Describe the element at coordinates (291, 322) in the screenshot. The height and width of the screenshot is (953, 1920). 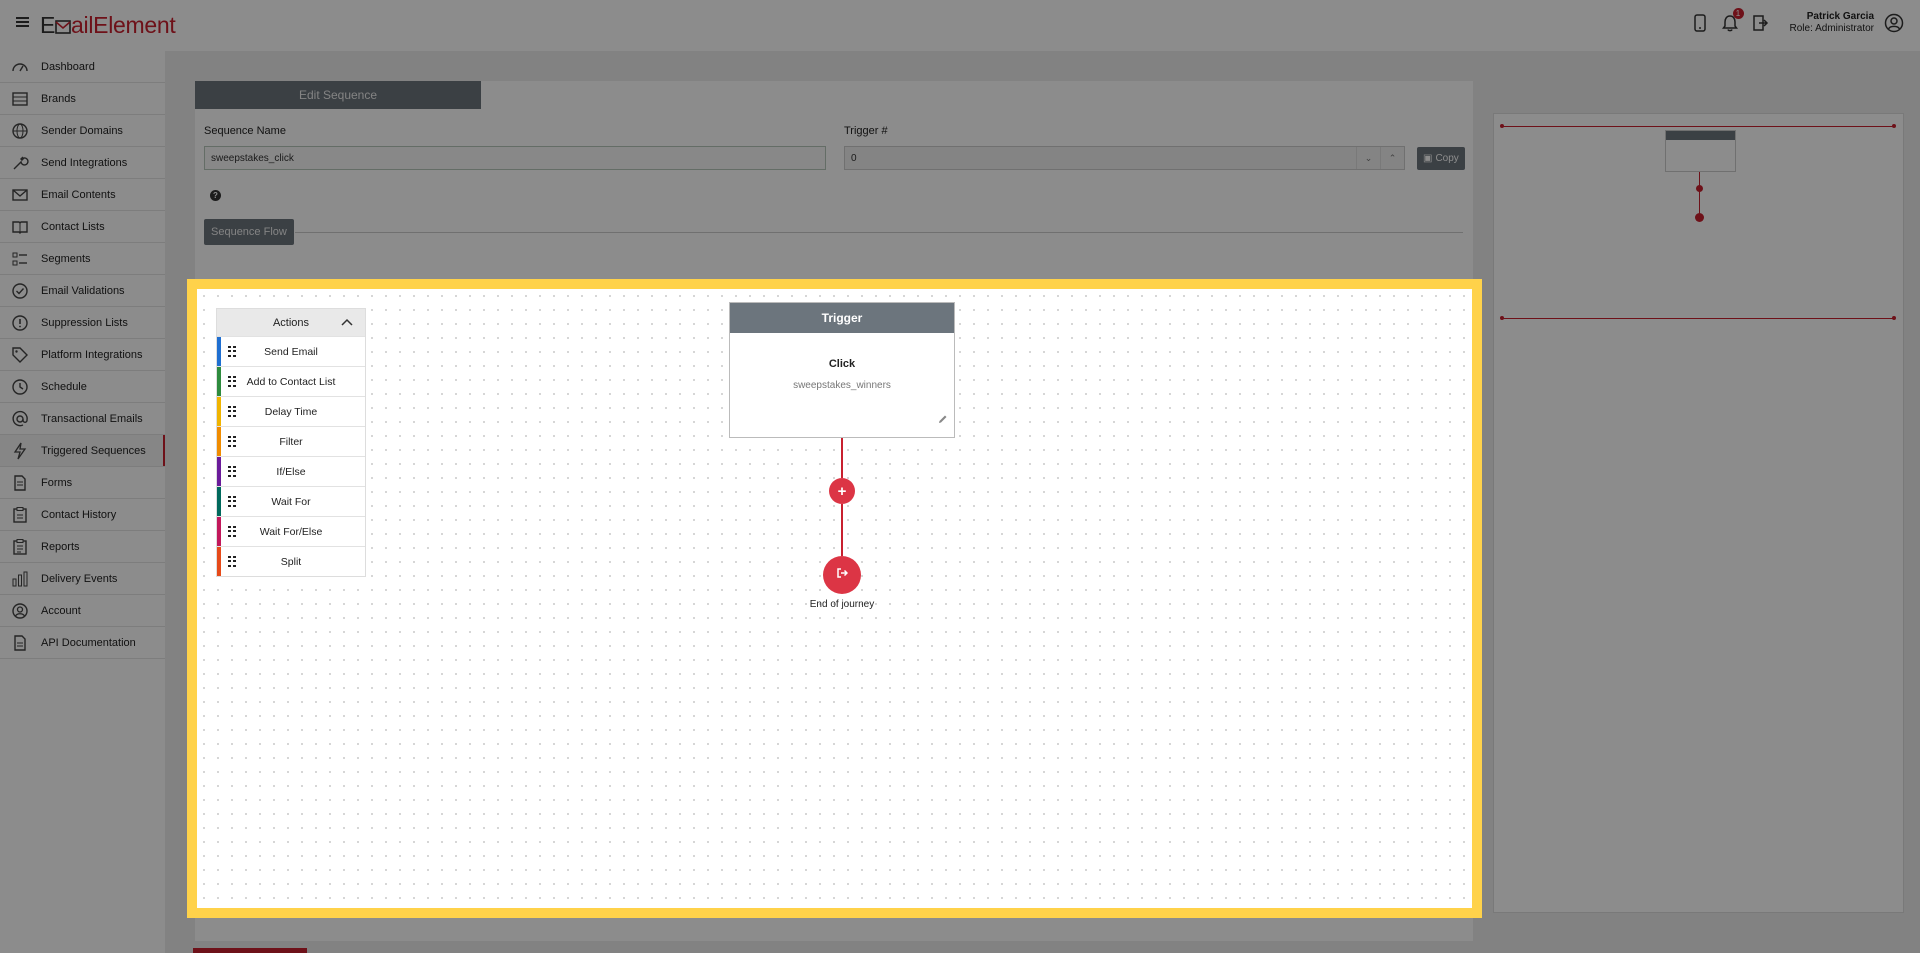
I see `actions-panel-header: Actions` at that location.